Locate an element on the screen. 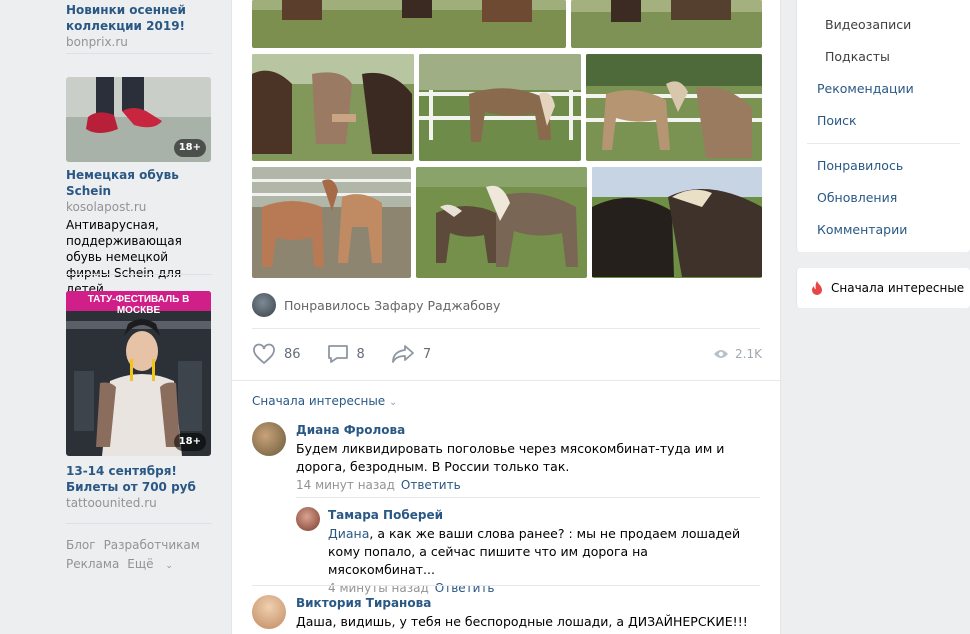 The width and height of the screenshot is (970, 634). share-button: 7 is located at coordinates (411, 354).